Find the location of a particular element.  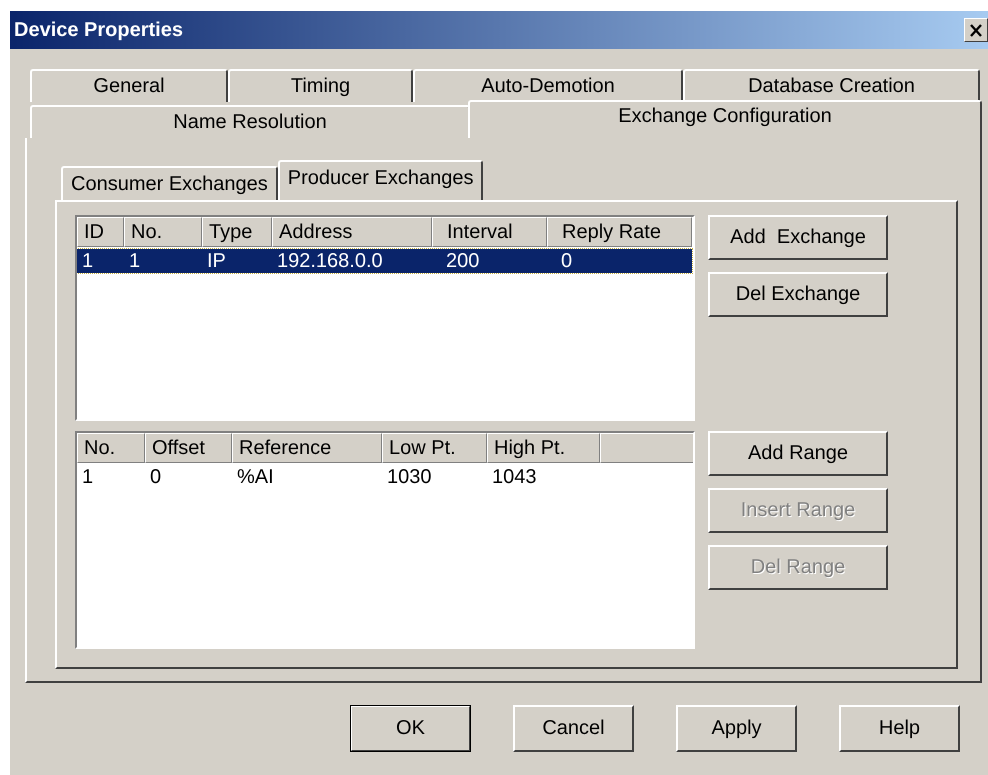

tab: Producer Exchanges is located at coordinates (381, 180).